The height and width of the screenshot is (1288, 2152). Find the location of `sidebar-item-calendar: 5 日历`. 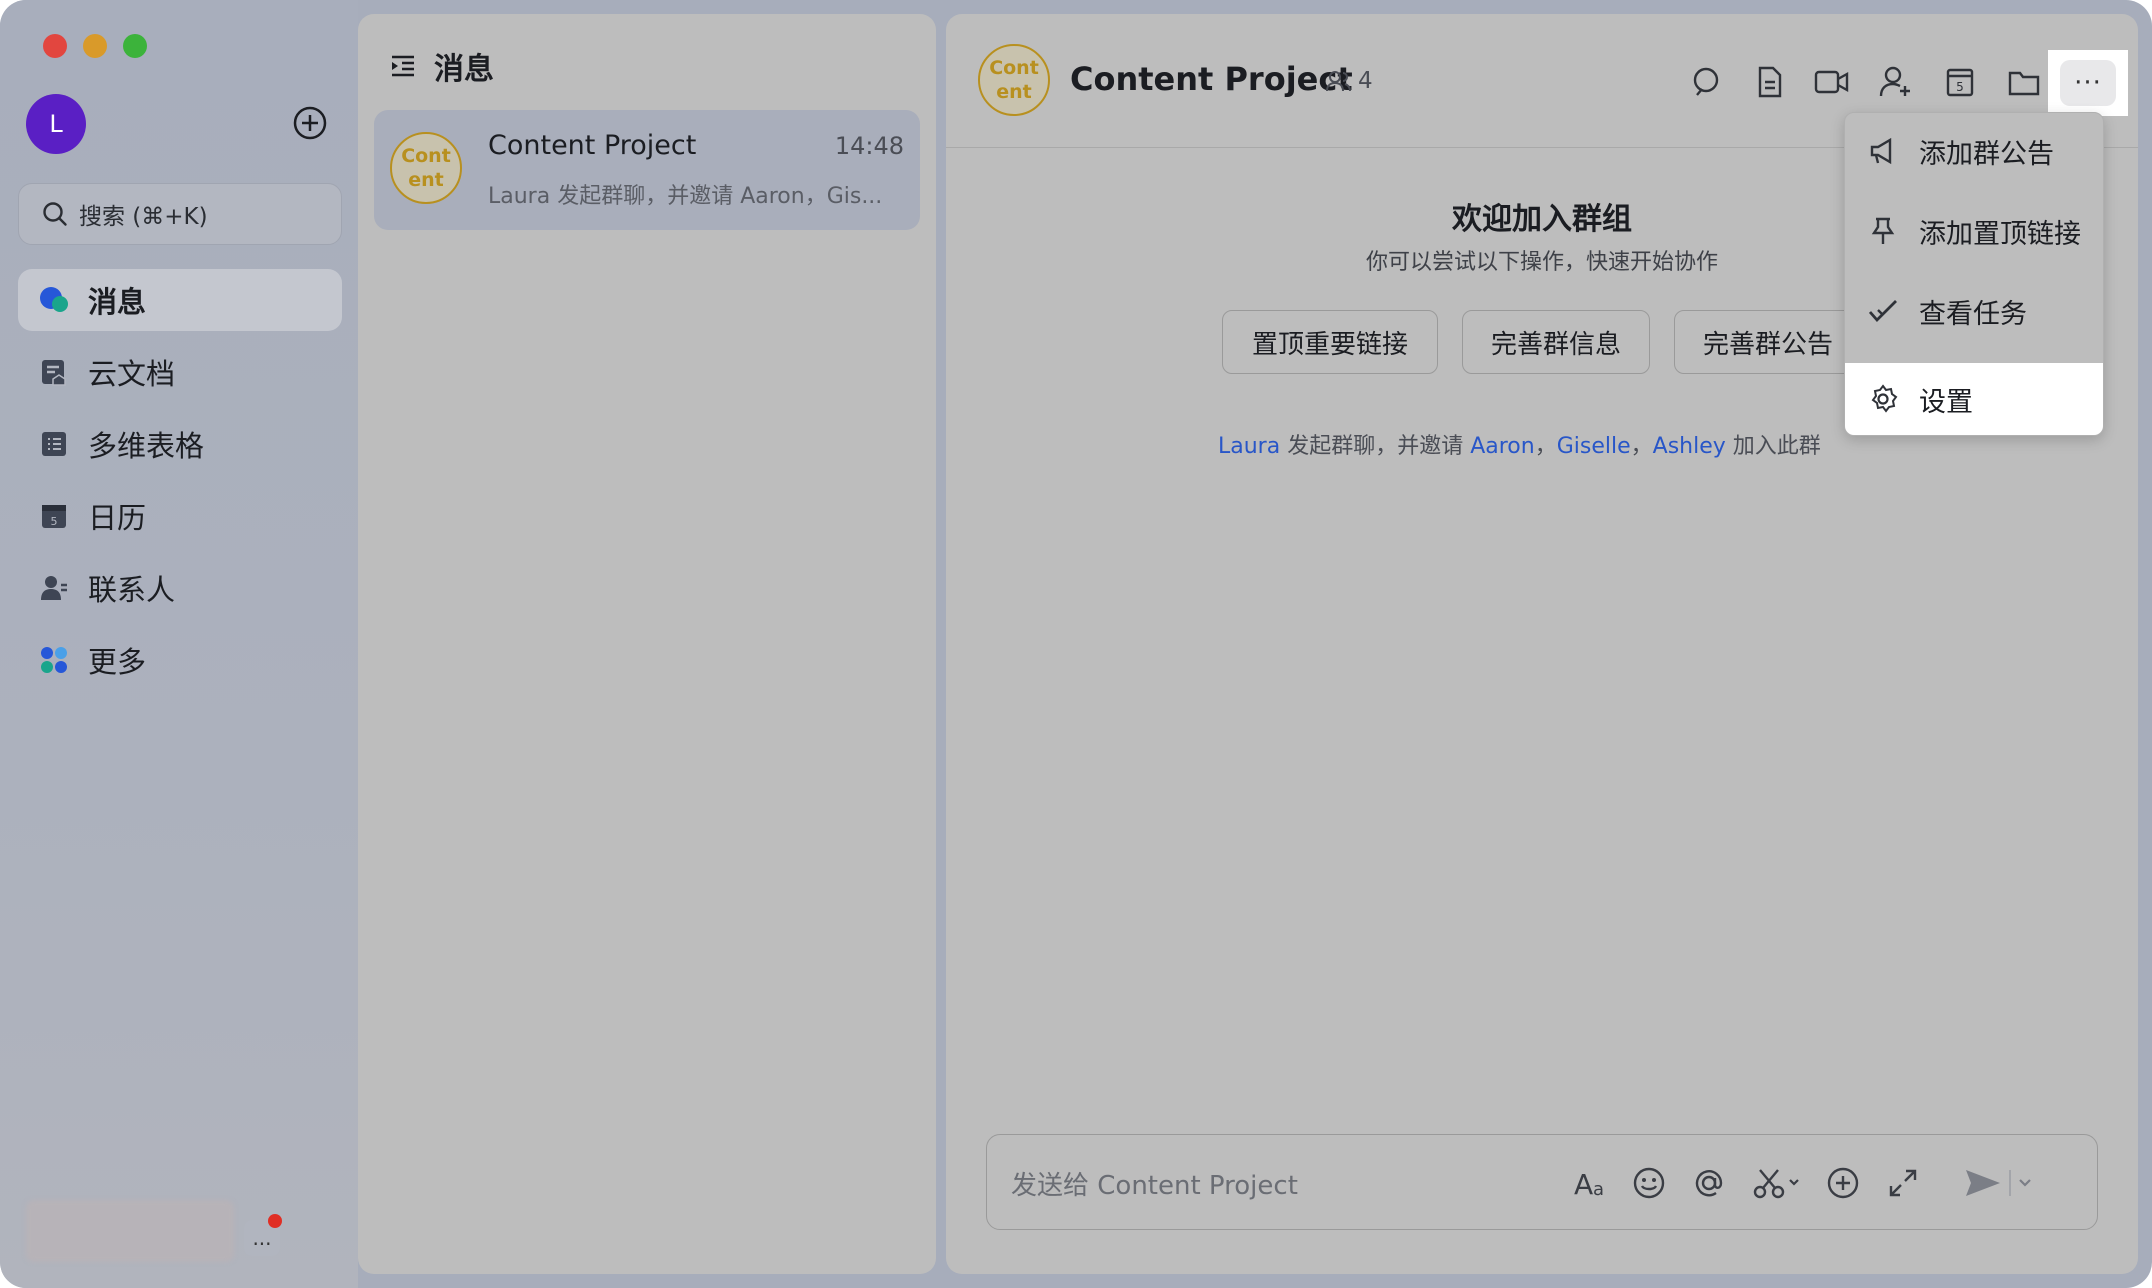

sidebar-item-calendar: 5 日历 is located at coordinates (180, 516).